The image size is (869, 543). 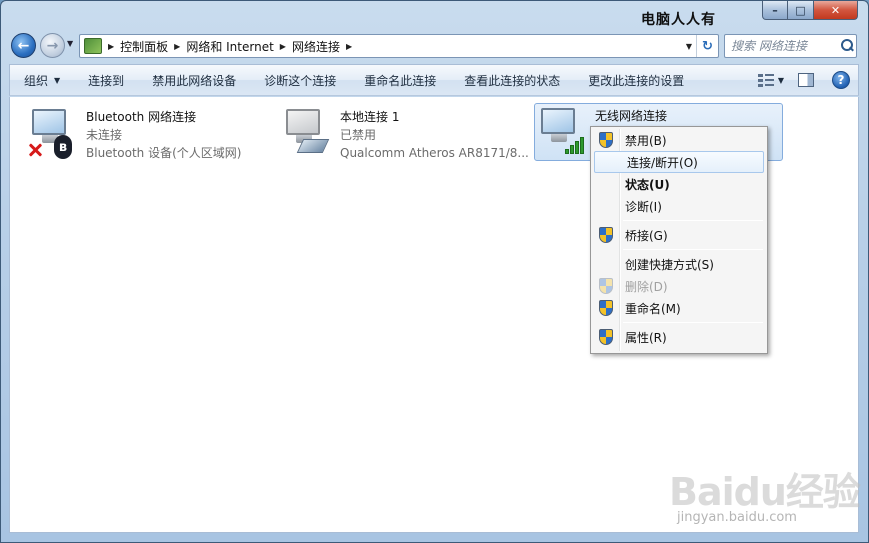 I want to click on menu-item-disable: 禁用(B), so click(x=679, y=140).